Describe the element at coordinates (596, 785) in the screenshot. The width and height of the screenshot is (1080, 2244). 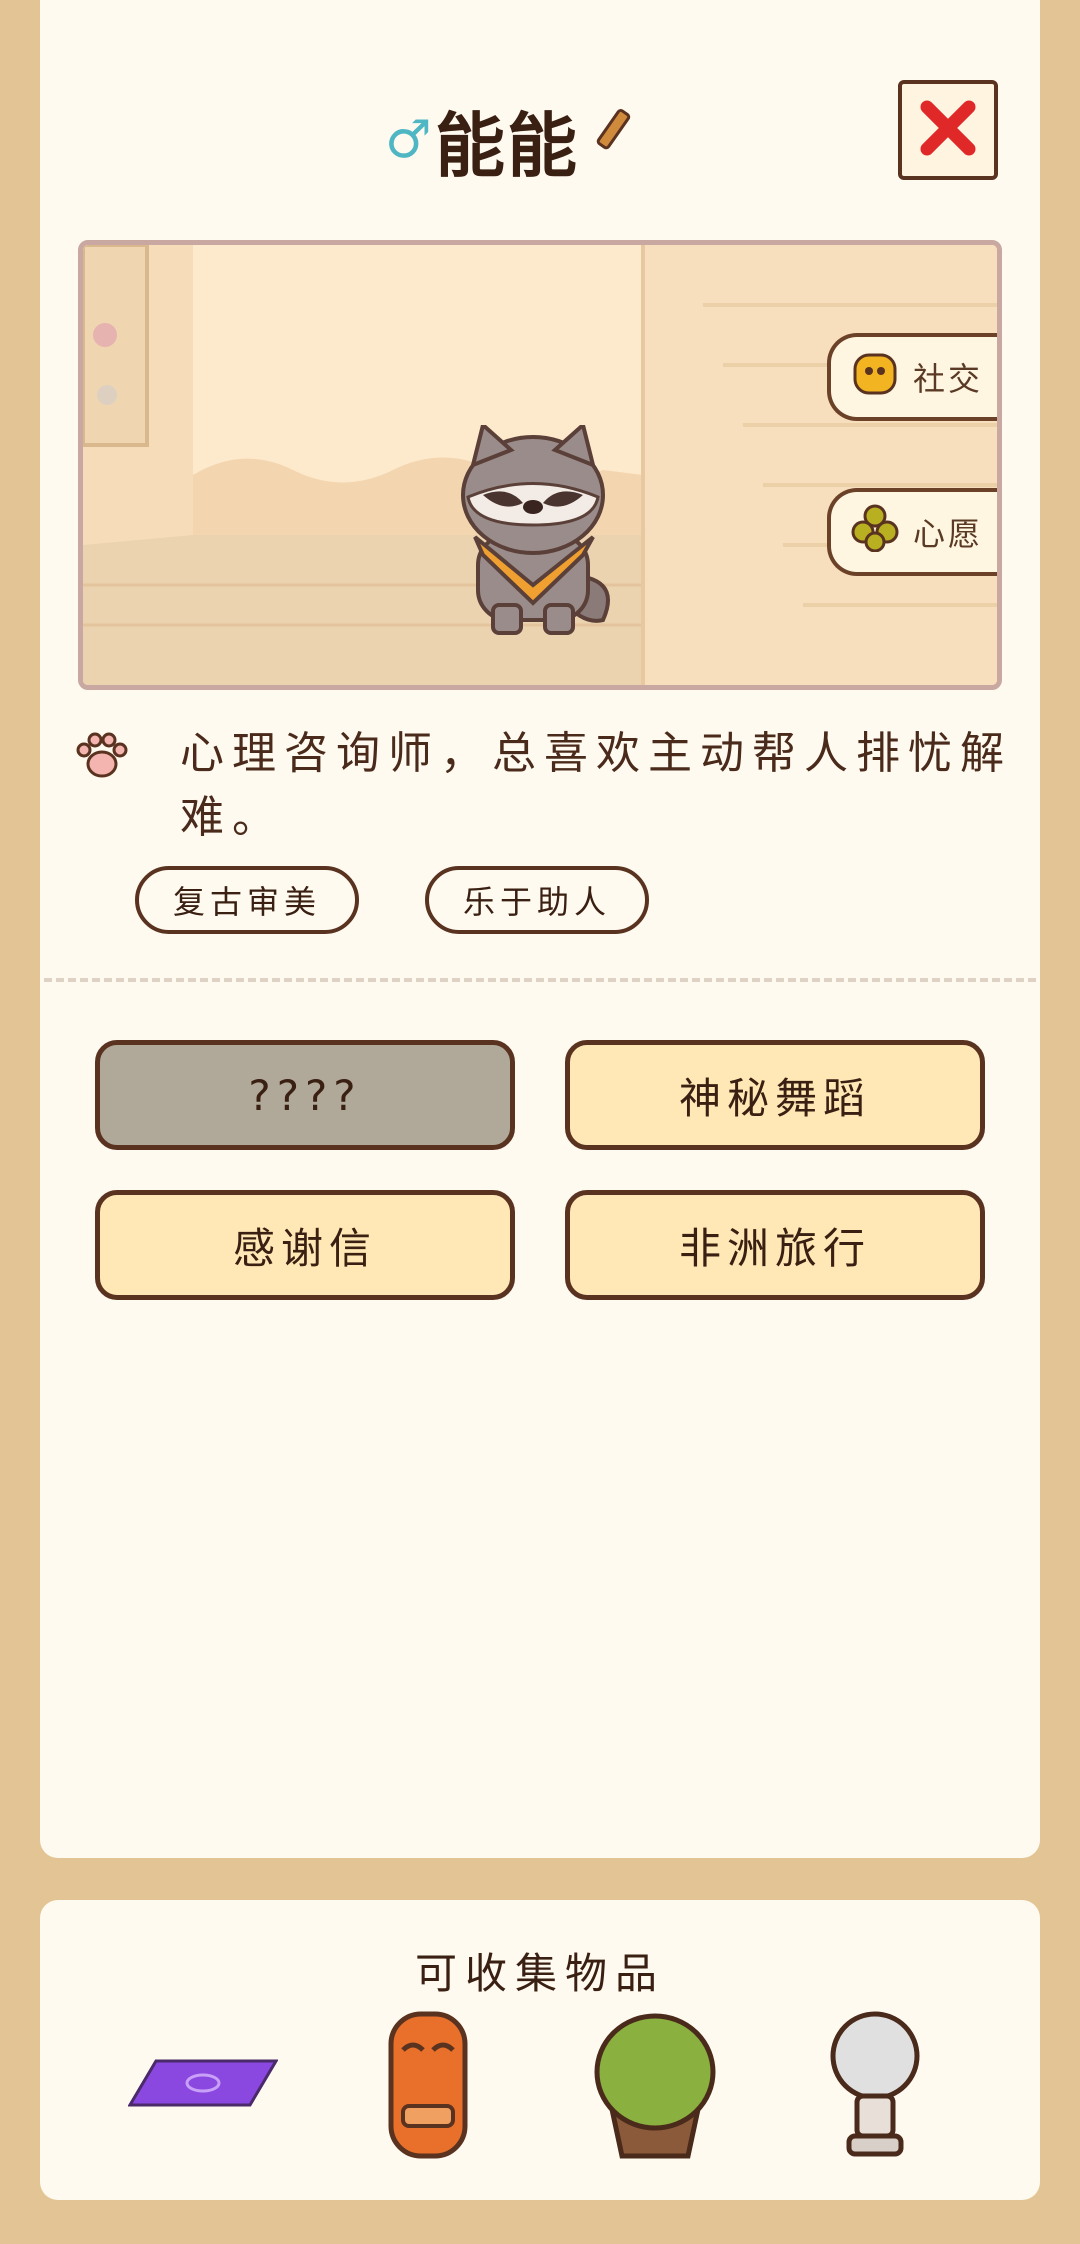
I see `character-description: 心理咨询师，总喜欢主动帮人排忧解难。` at that location.